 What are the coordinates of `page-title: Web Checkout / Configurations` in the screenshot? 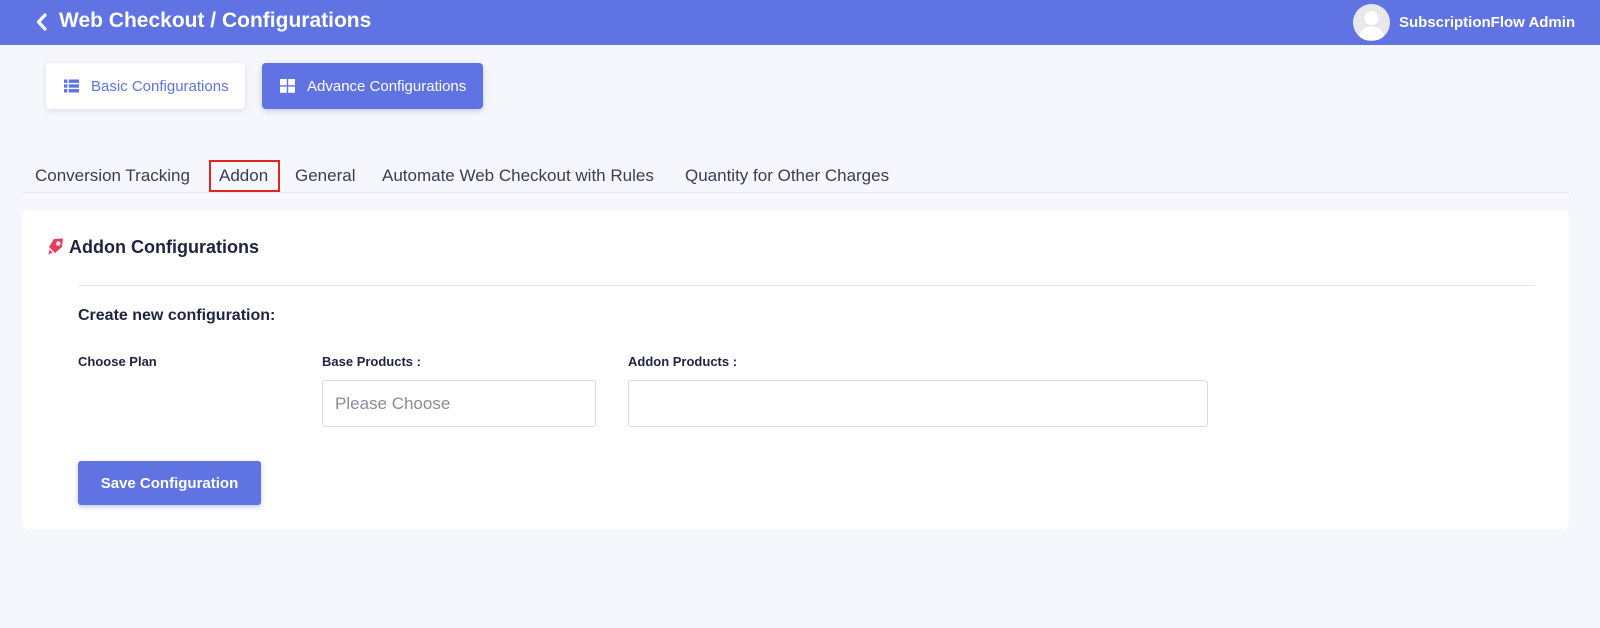 It's located at (215, 20).